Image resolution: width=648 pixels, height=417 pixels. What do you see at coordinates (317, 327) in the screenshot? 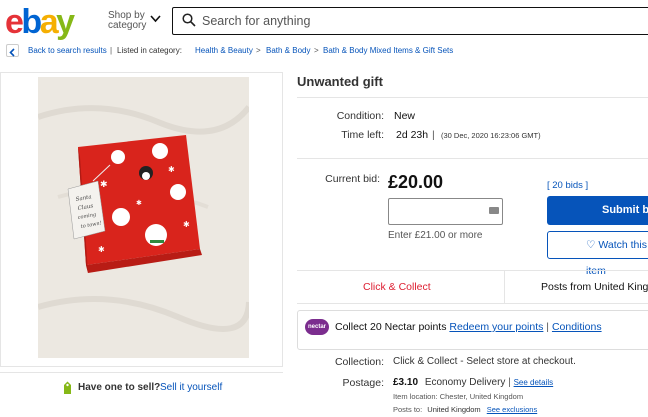
I see `nectar-logo: nectar` at bounding box center [317, 327].